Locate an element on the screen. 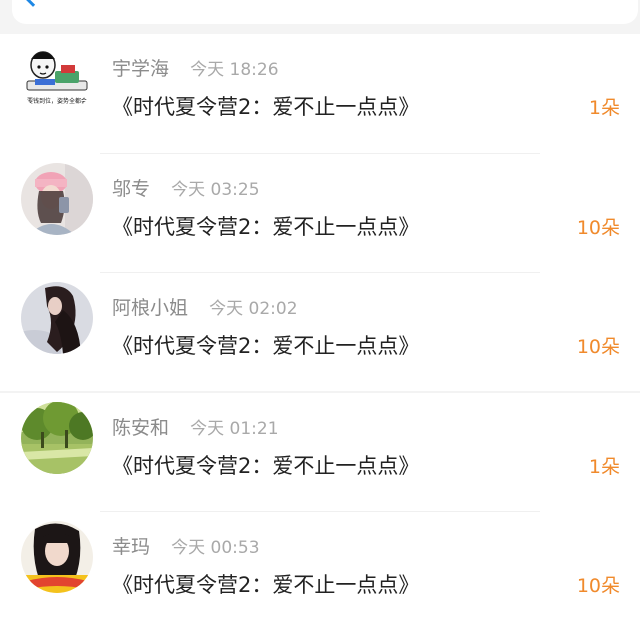  user-name: 邬专 is located at coordinates (131, 189).